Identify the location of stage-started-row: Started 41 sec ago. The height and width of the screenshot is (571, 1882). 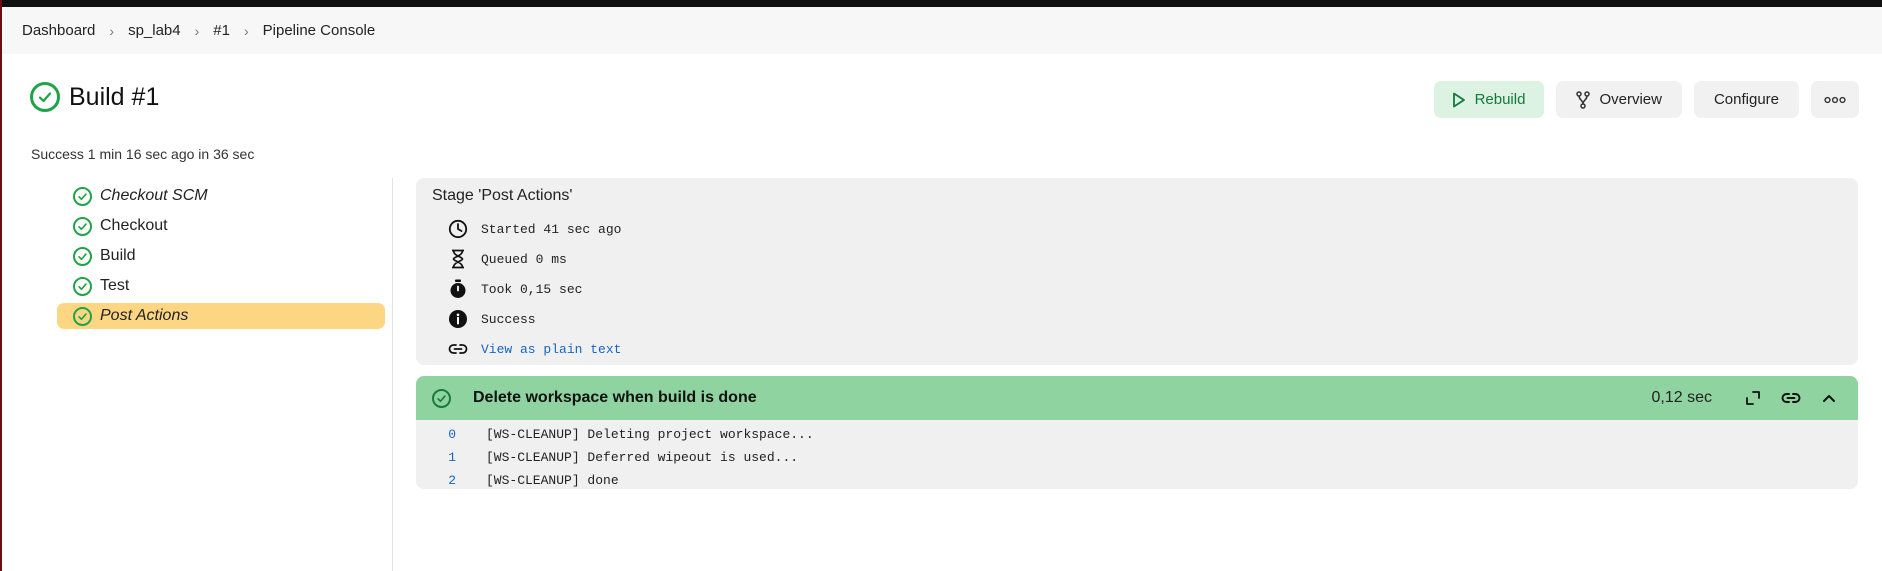
(1137, 229).